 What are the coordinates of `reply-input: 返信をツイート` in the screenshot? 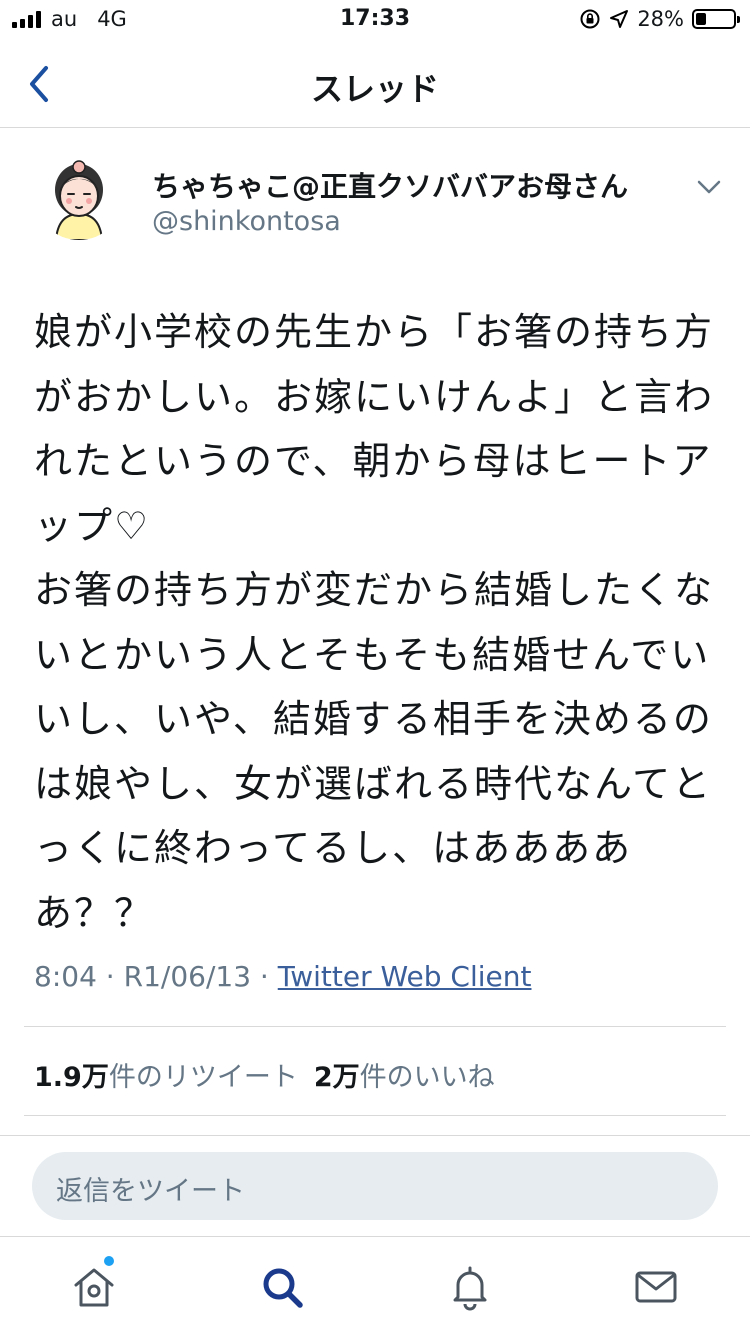 It's located at (375, 1186).